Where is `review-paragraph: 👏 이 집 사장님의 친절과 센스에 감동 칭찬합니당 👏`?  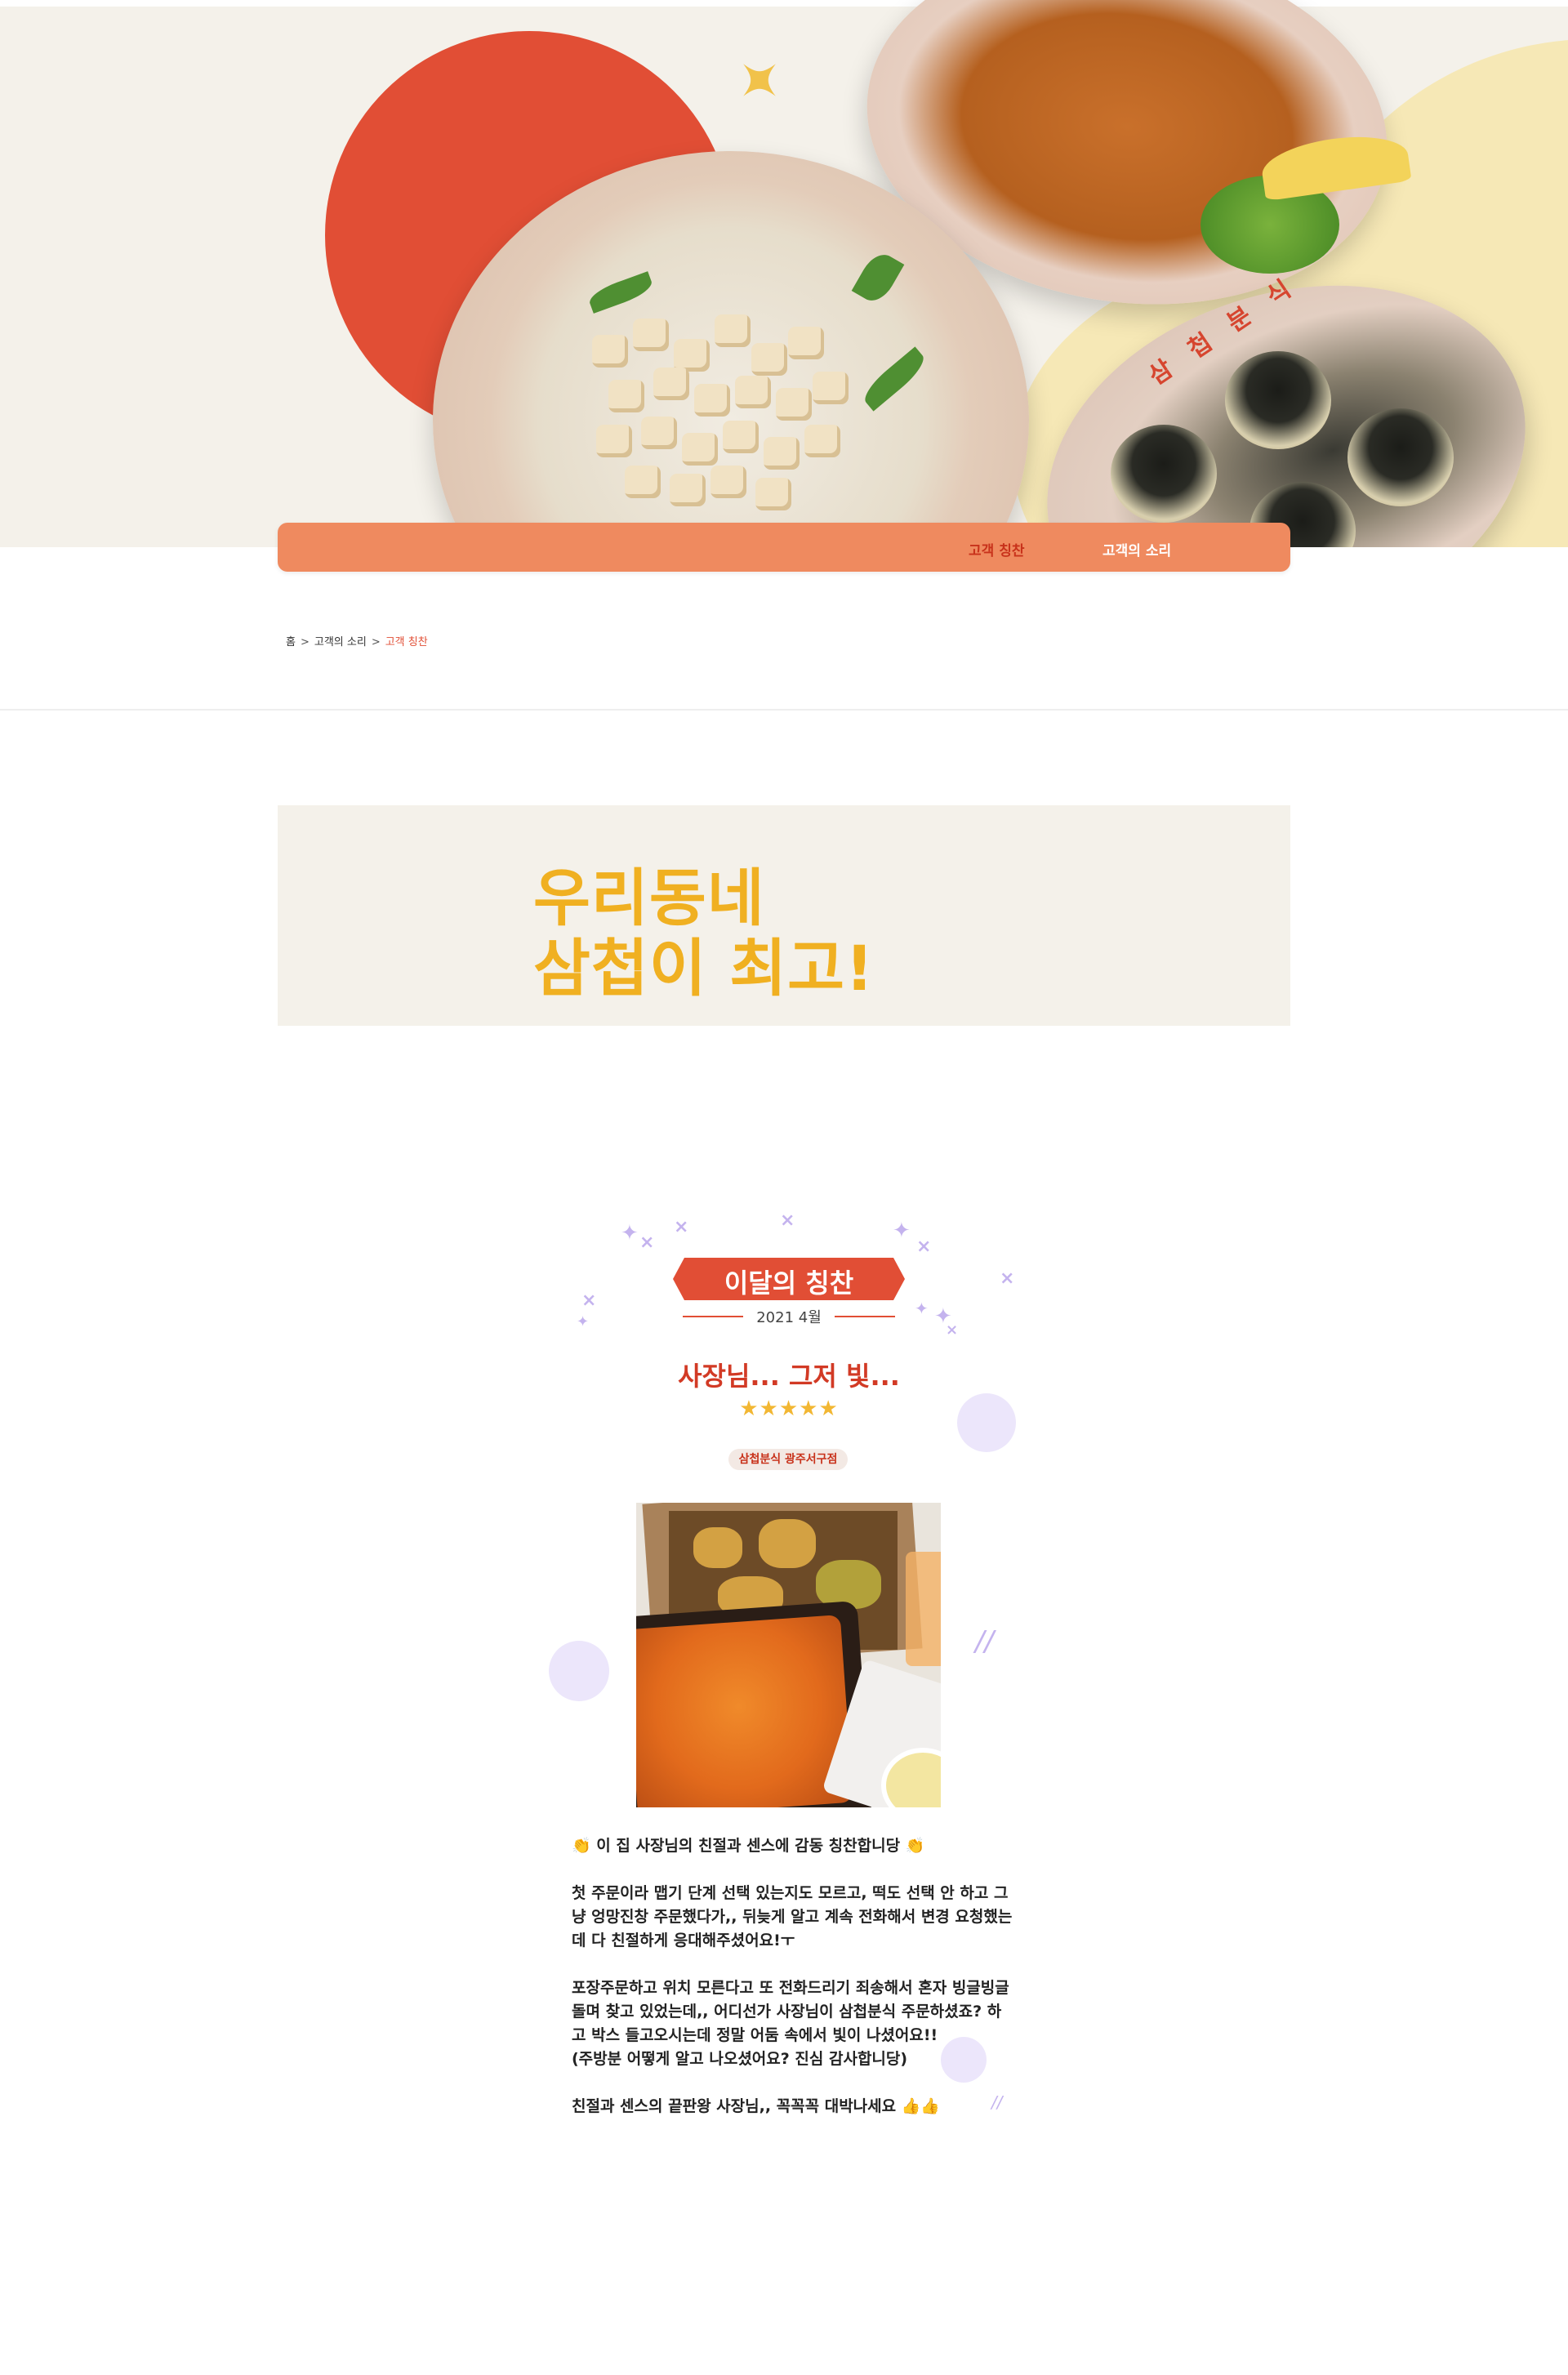 review-paragraph: 👏 이 집 사장님의 친절과 센스에 감동 칭찬합니당 👏 is located at coordinates (748, 1846).